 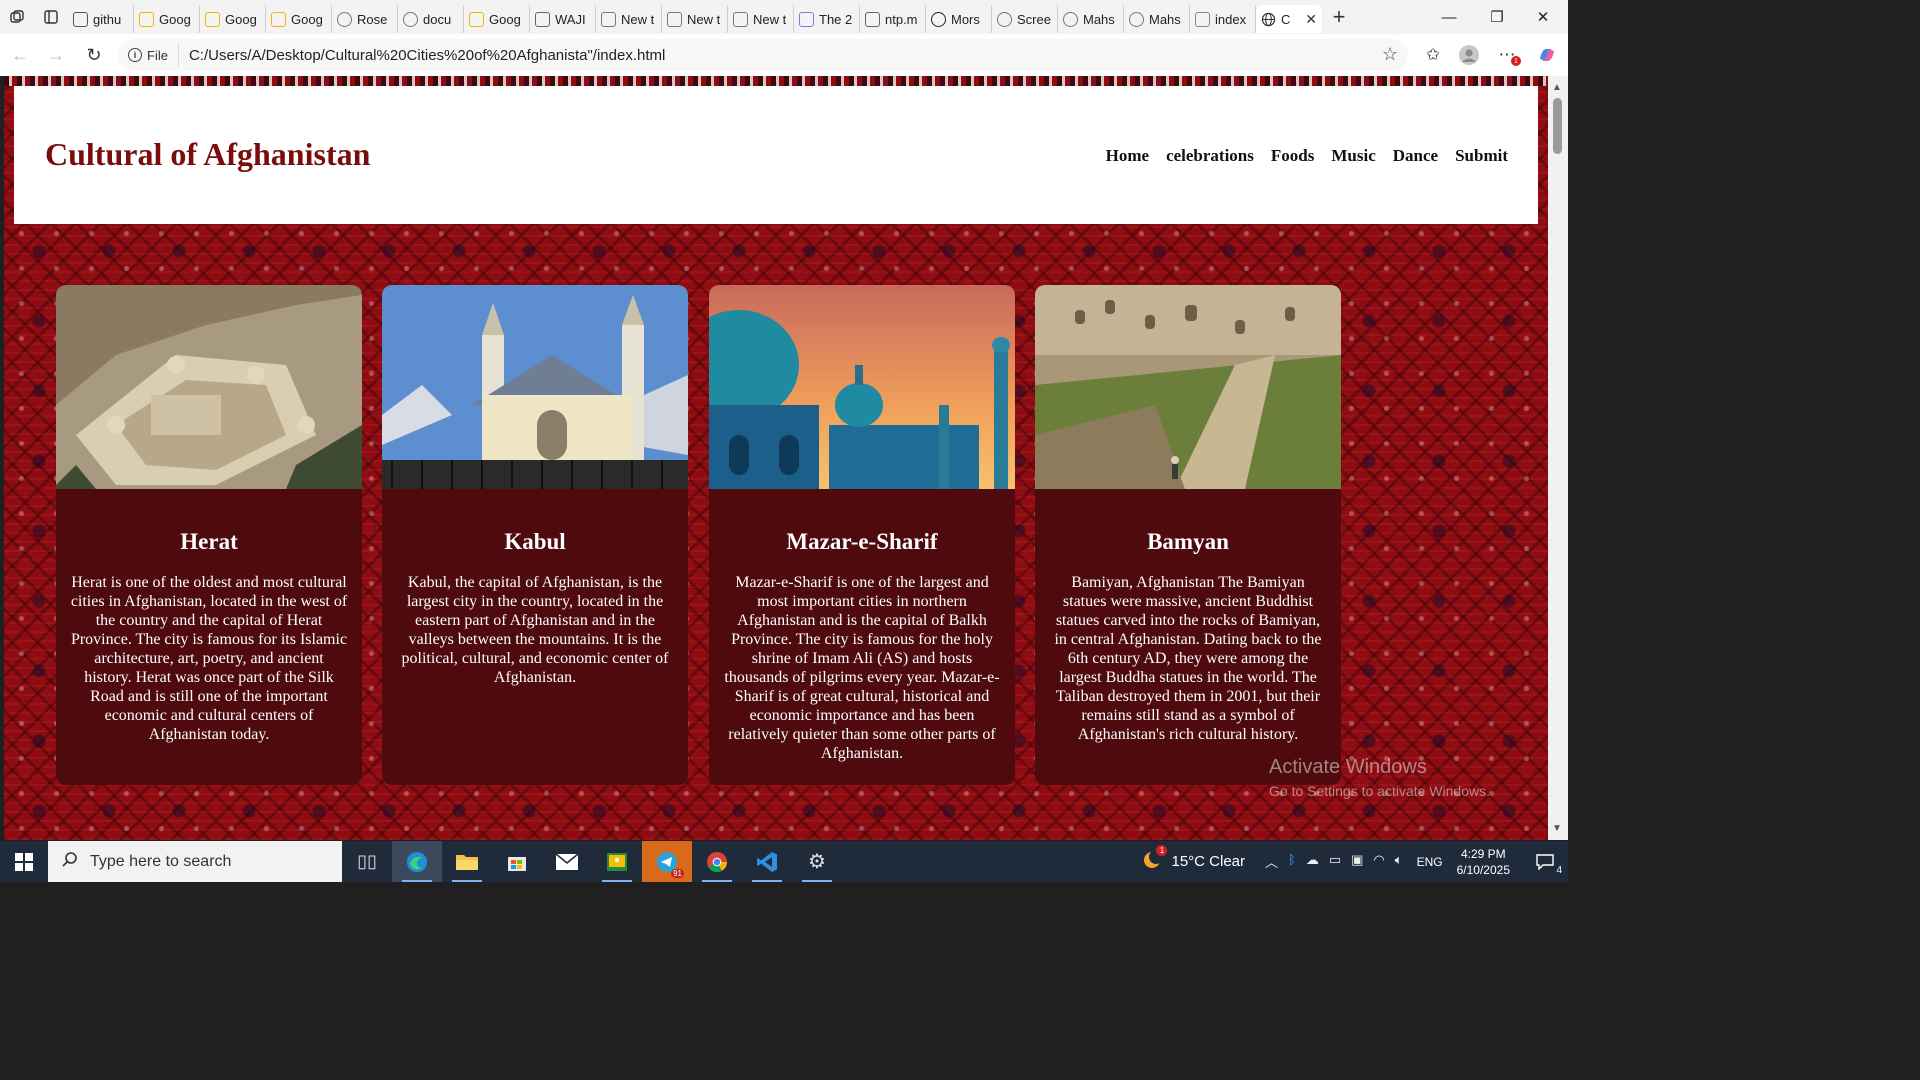 I want to click on close-window-button: ✕, so click(x=1543, y=17).